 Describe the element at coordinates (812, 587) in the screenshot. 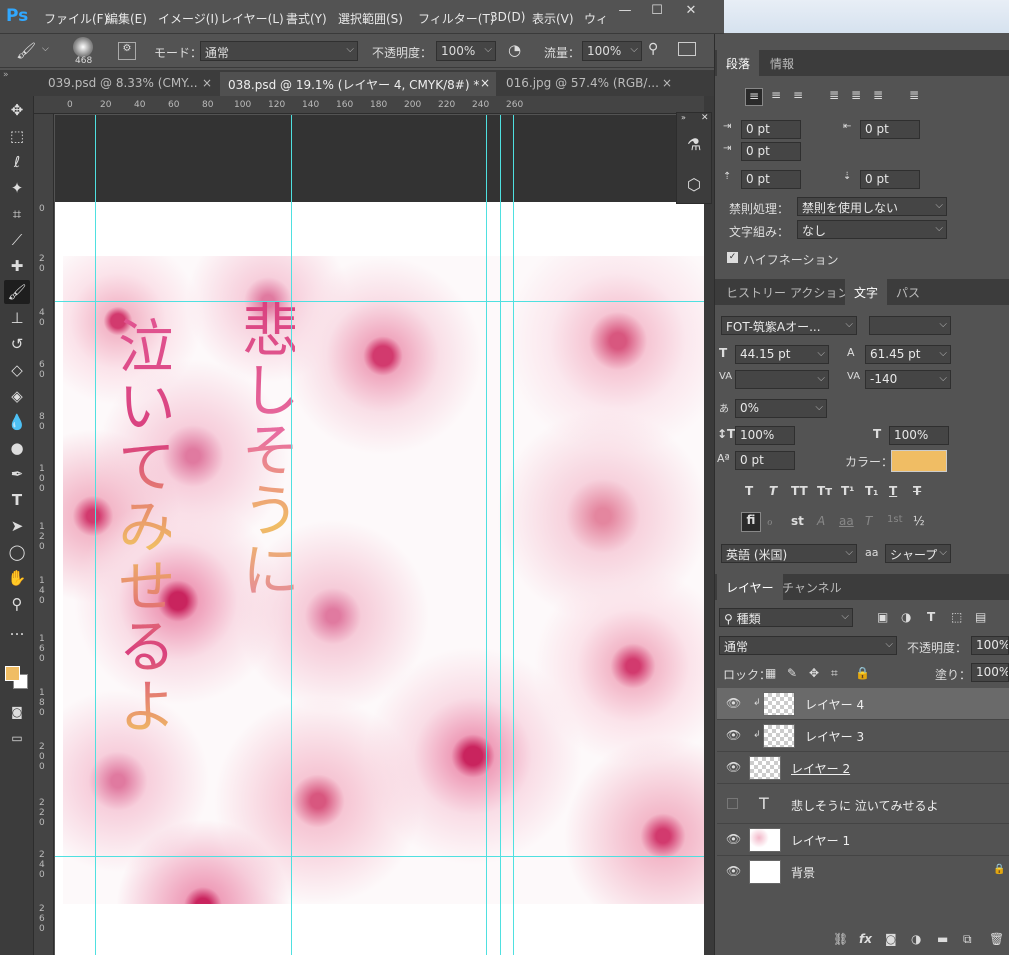

I see `tab-channels: チャンネル` at that location.